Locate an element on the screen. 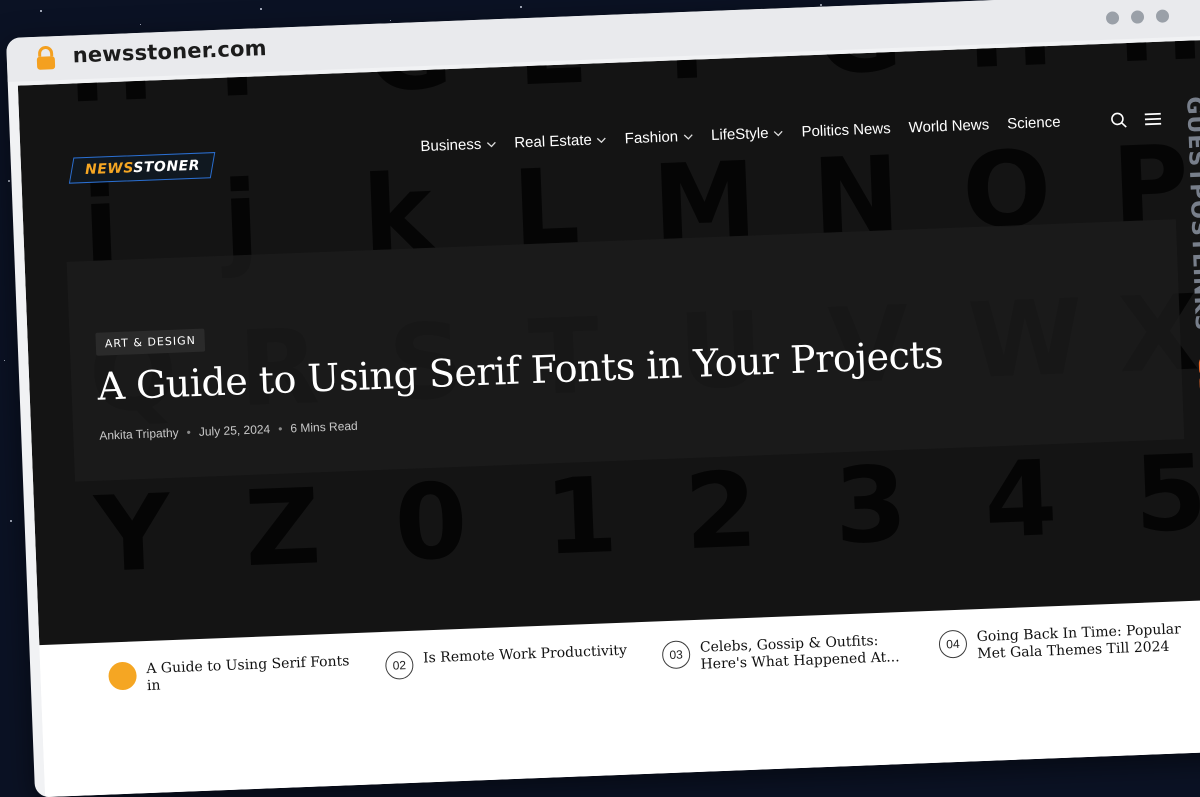  search-icon is located at coordinates (1119, 120).